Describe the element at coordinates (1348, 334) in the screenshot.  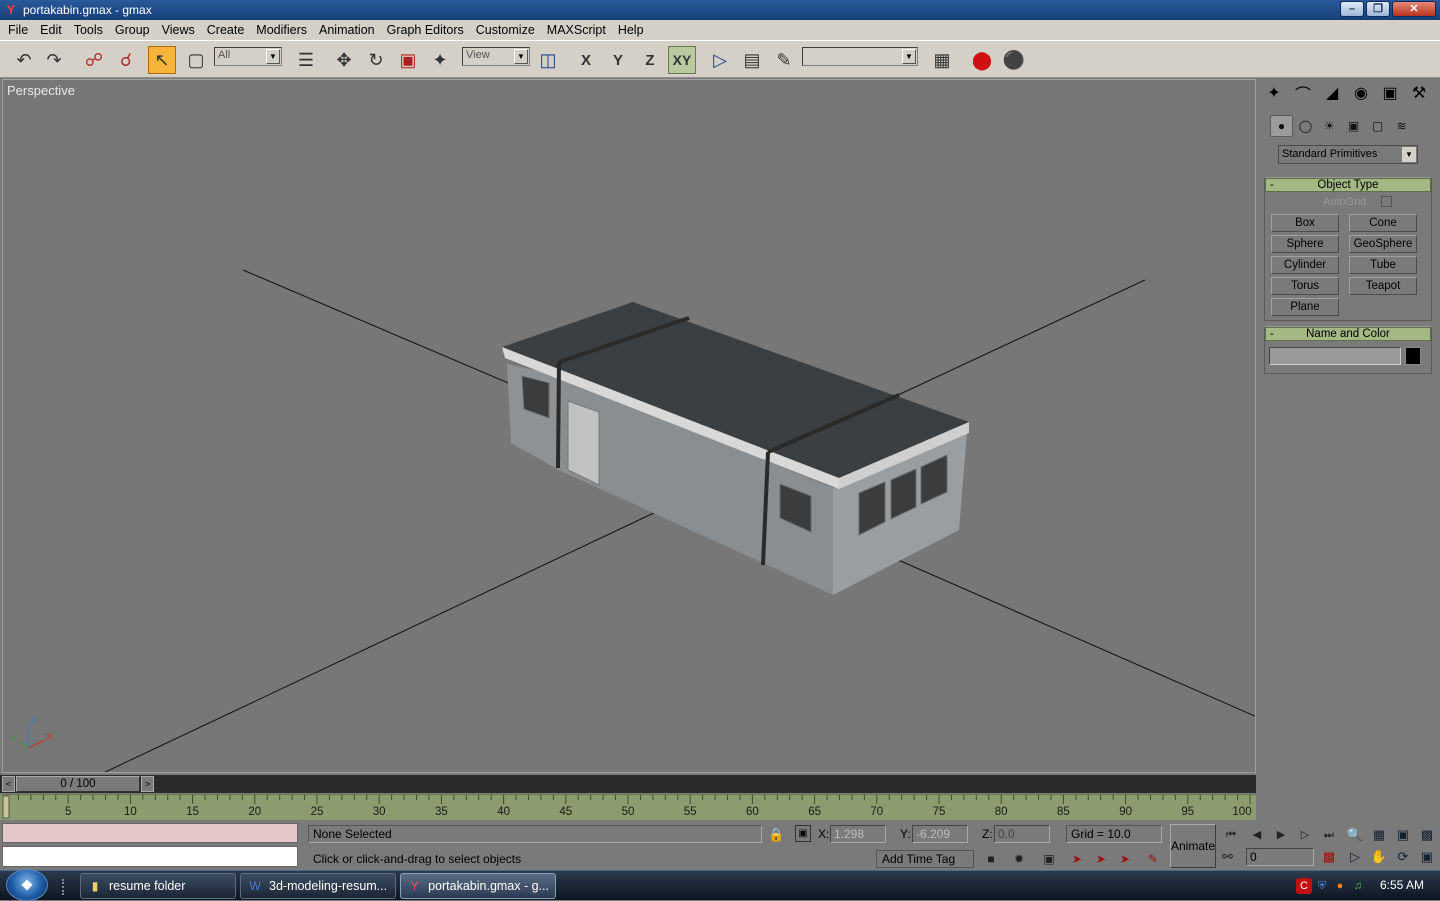
I see `name-and-color-header: - Name and Color` at that location.